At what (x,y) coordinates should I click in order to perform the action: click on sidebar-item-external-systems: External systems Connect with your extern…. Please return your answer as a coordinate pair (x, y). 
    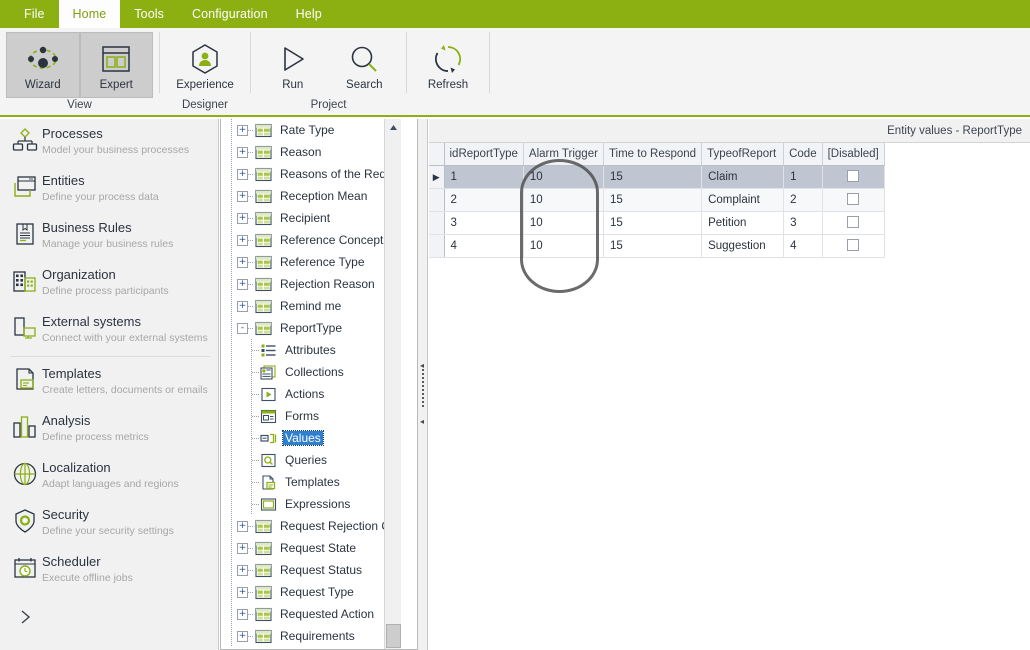
    Looking at the image, I should click on (109, 330).